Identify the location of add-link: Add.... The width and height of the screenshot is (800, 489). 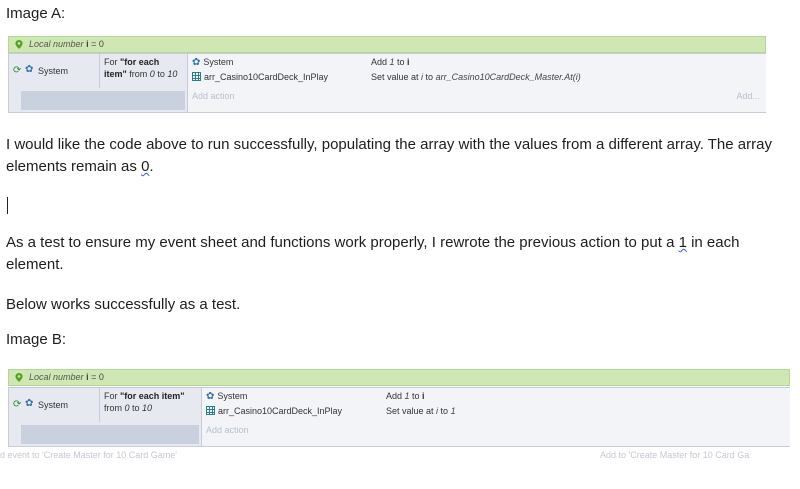
(748, 96).